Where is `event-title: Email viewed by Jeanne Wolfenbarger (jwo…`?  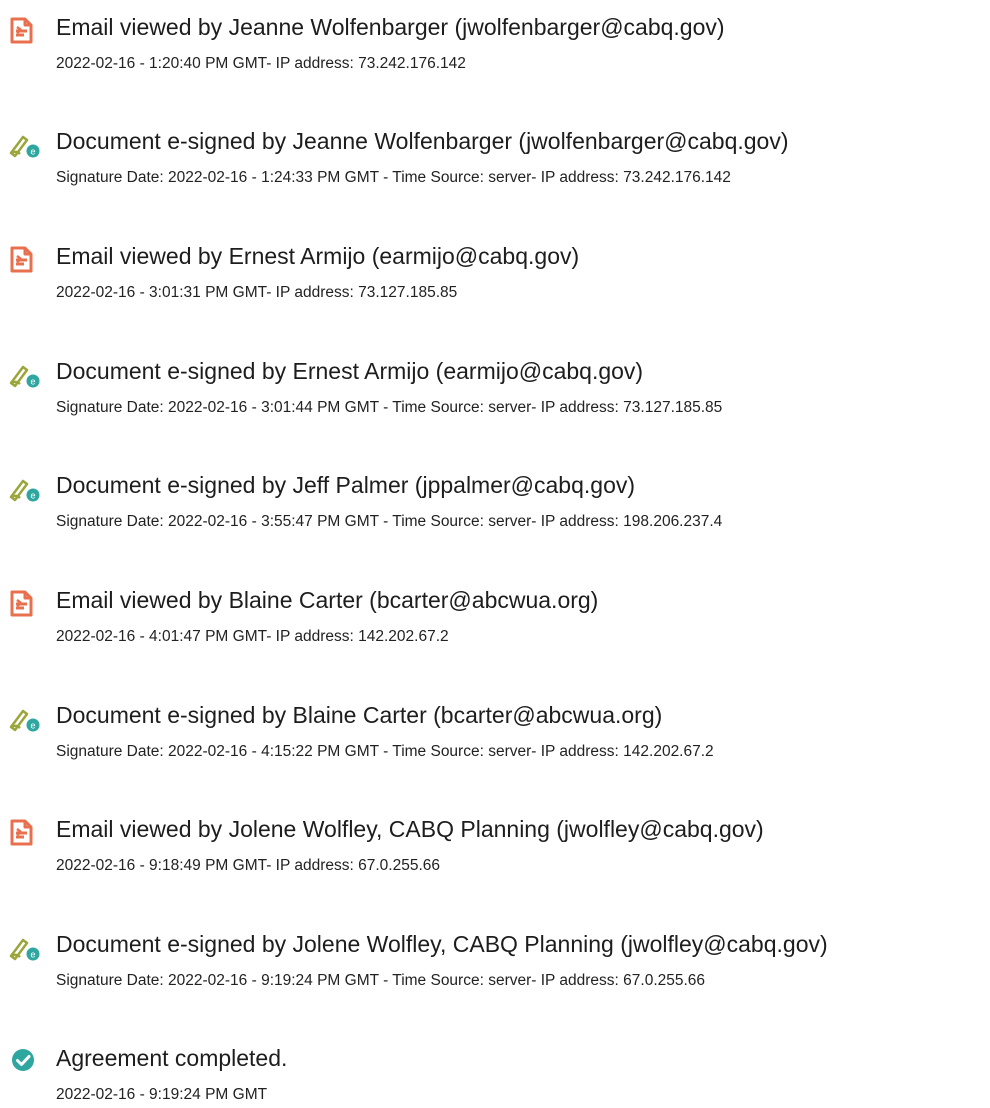 event-title: Email viewed by Jeanne Wolfenbarger (jwo… is located at coordinates (390, 27).